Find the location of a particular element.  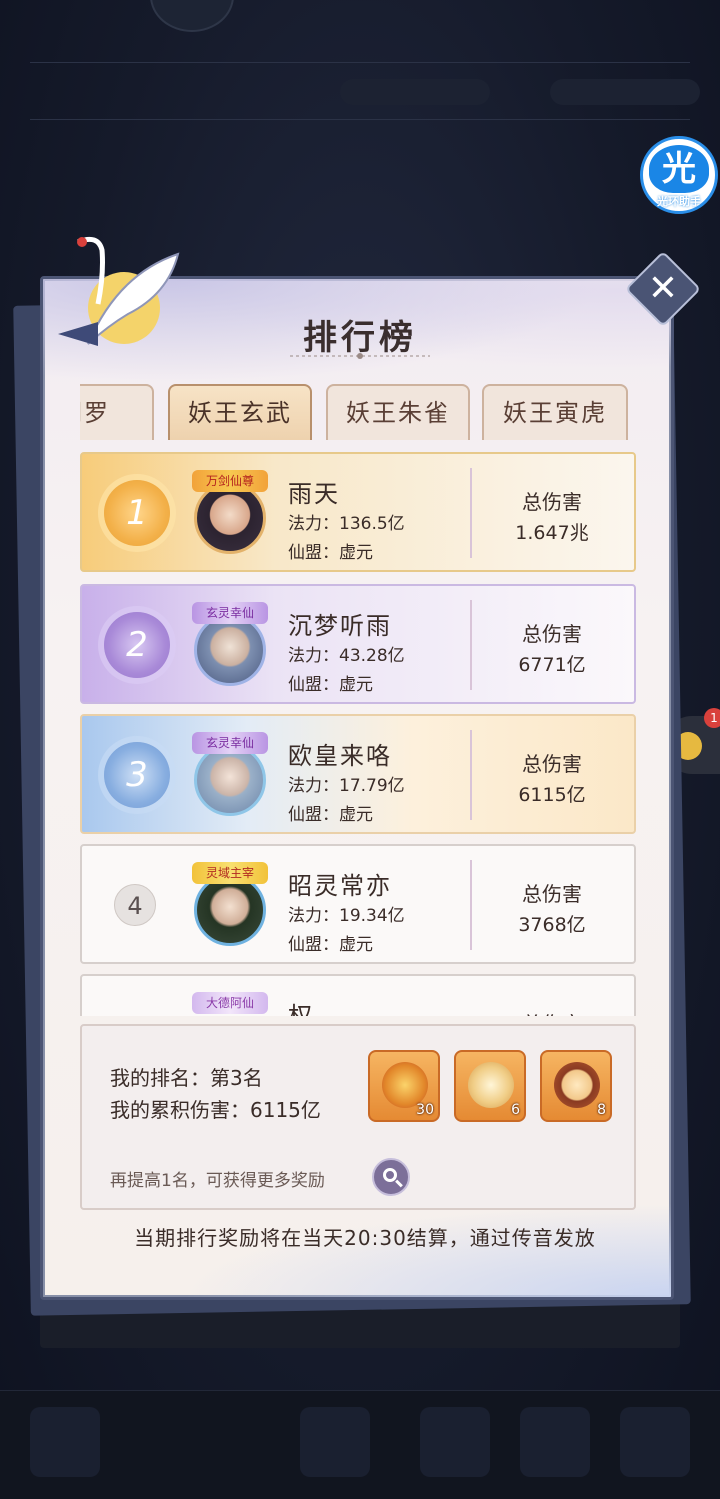

rank-medal-silver: 2 is located at coordinates (137, 645).